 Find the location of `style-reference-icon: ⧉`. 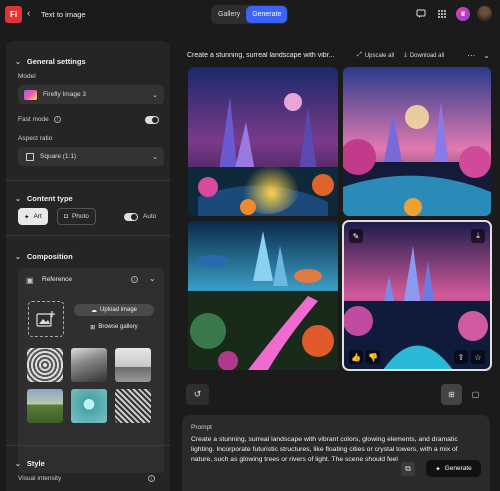

style-reference-icon: ⧉ is located at coordinates (408, 469).